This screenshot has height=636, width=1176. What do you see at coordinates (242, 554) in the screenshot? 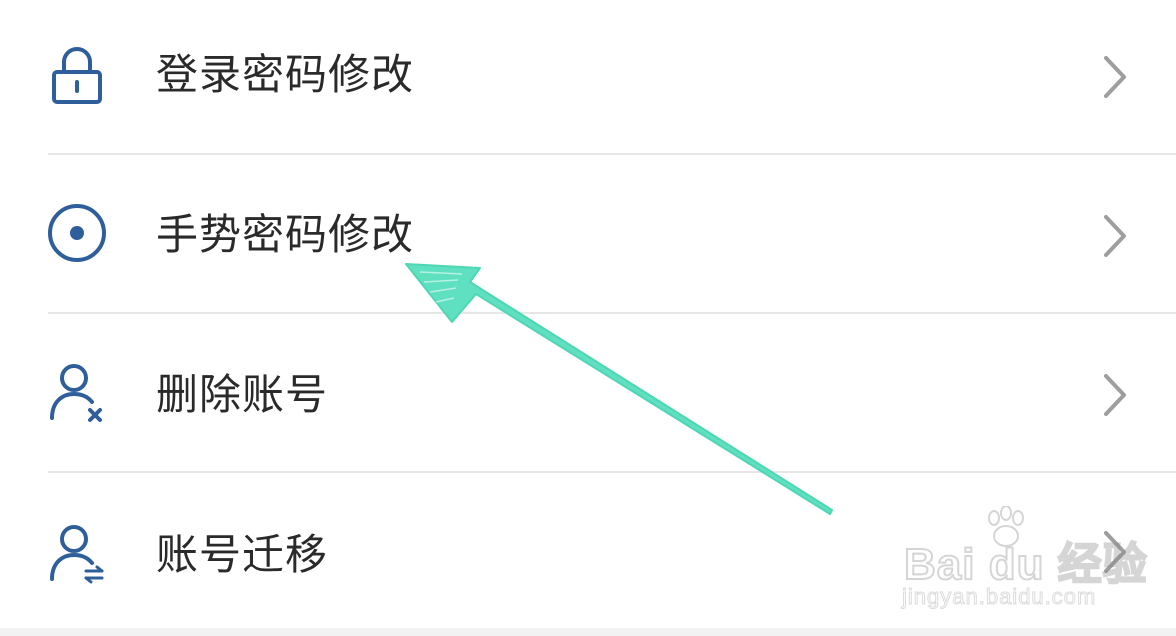
I see `menu-item-label: 账号迁移` at bounding box center [242, 554].